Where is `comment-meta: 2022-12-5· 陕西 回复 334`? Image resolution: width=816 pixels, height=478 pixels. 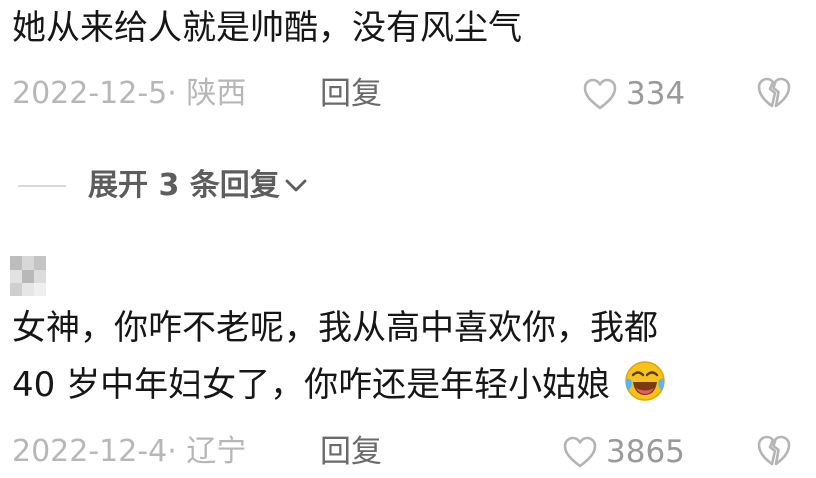 comment-meta: 2022-12-5· 陕西 回复 334 is located at coordinates (414, 94).